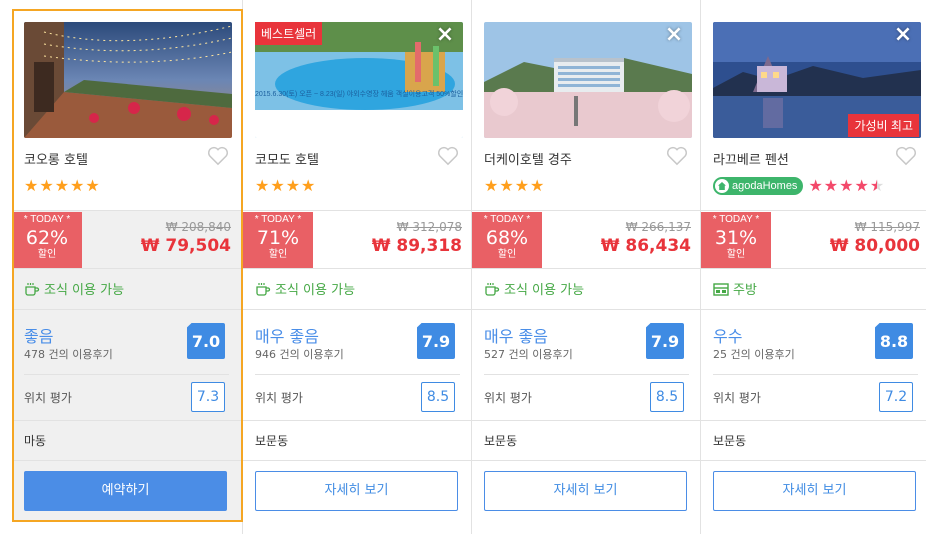 This screenshot has width=926, height=534. I want to click on area-label: 마동, so click(35, 441).